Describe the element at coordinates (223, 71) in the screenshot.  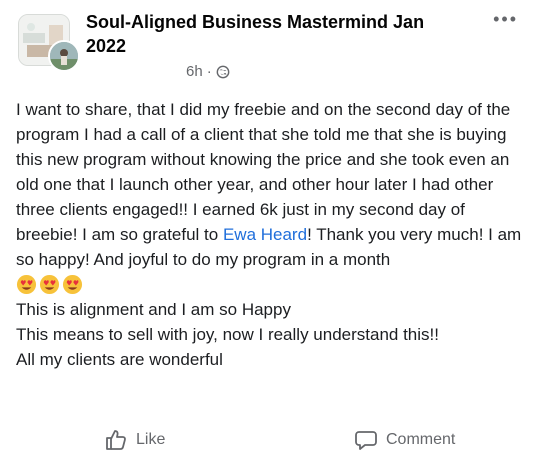
I see `globe-icon` at that location.